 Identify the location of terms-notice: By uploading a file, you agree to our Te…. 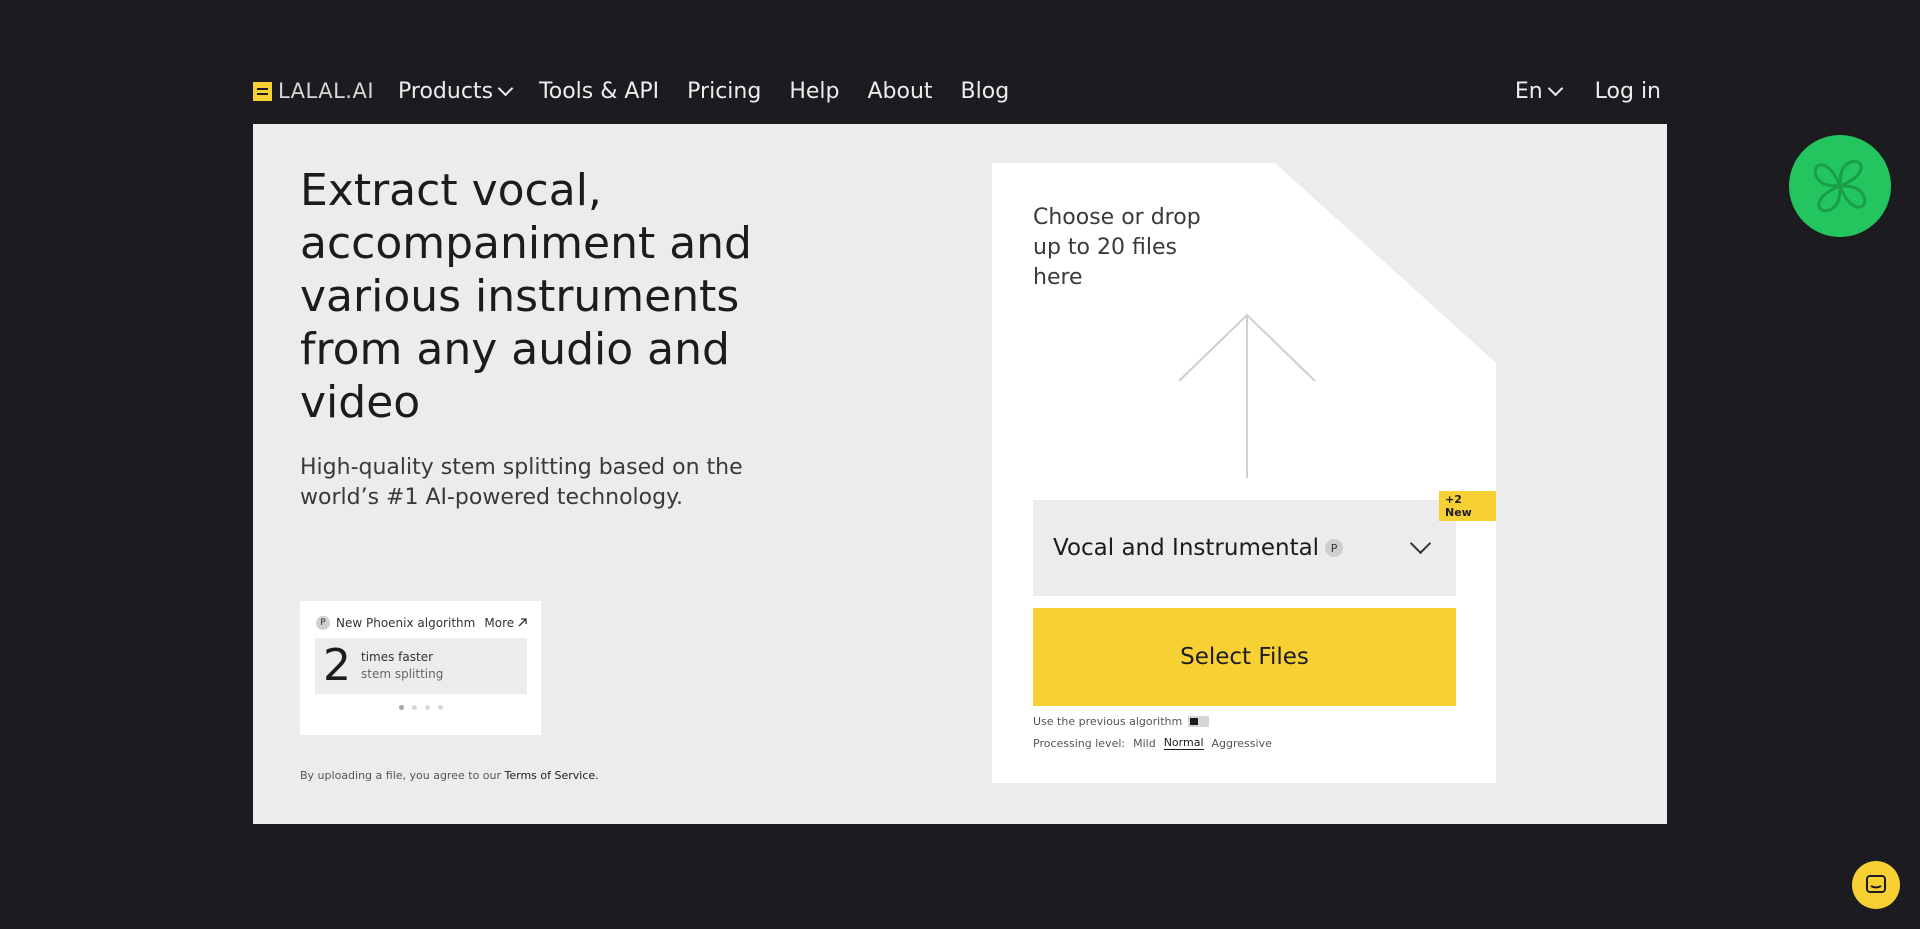
(449, 775).